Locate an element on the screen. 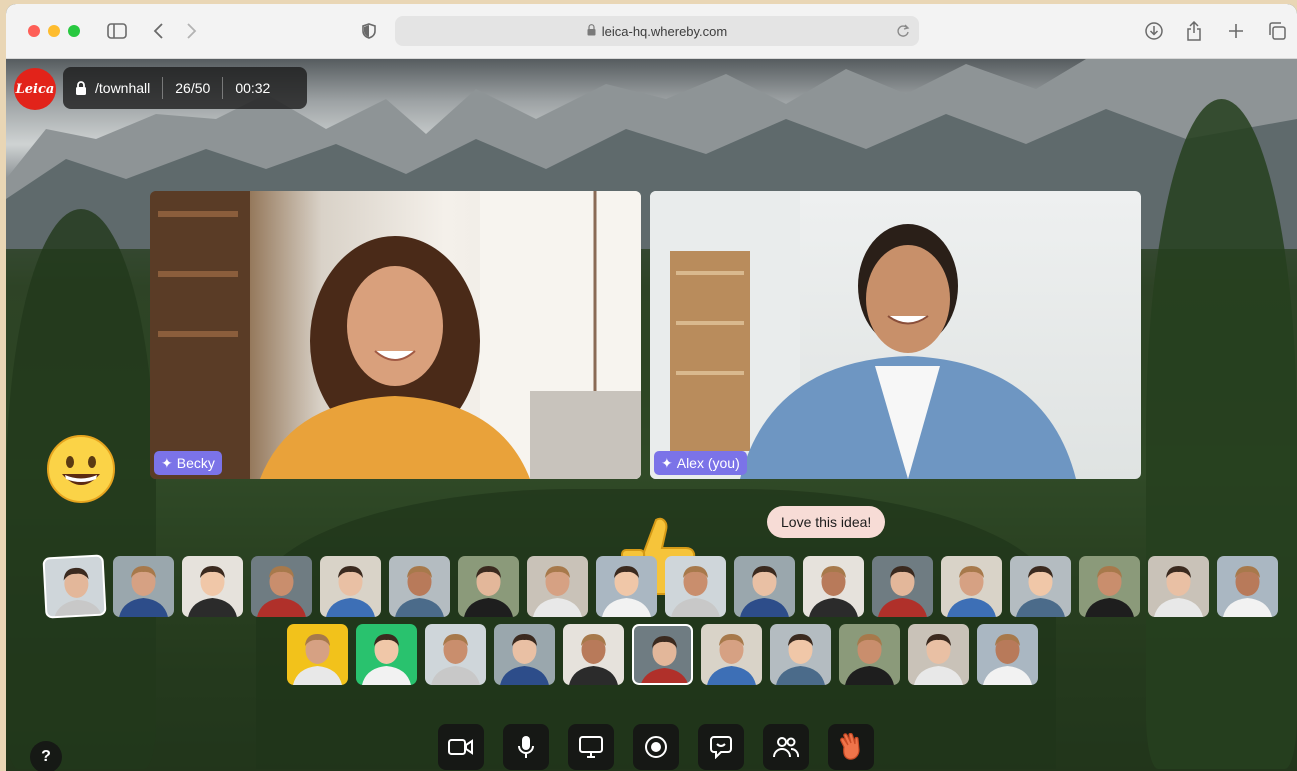 This screenshot has height=771, width=1297. forward-icon is located at coordinates (191, 31).